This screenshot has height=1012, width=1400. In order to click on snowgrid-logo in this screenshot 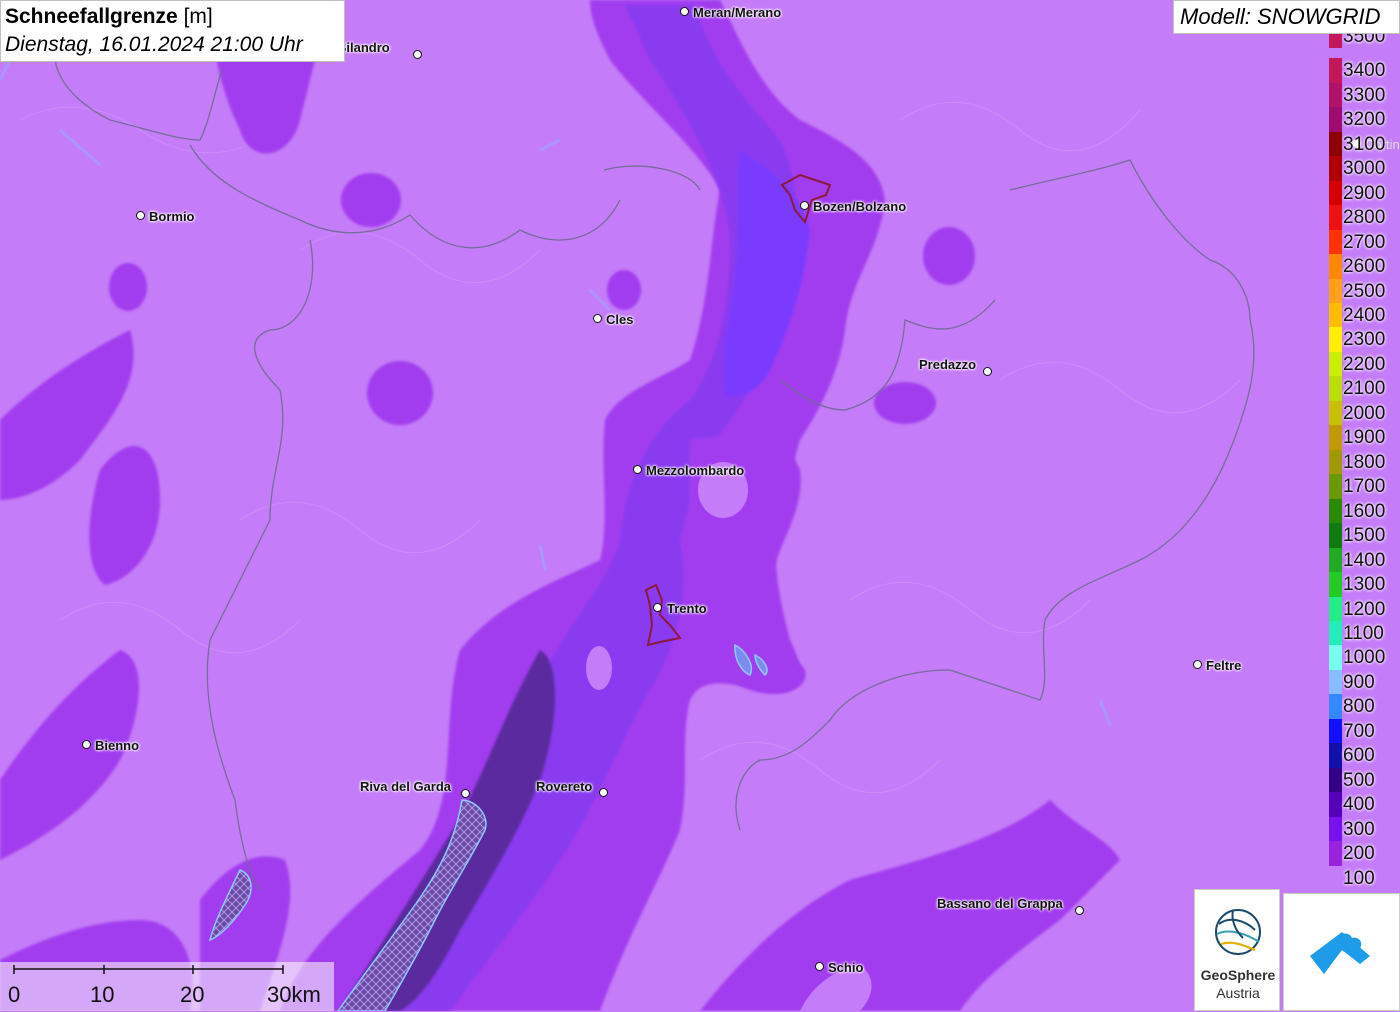, I will do `click(1341, 952)`.